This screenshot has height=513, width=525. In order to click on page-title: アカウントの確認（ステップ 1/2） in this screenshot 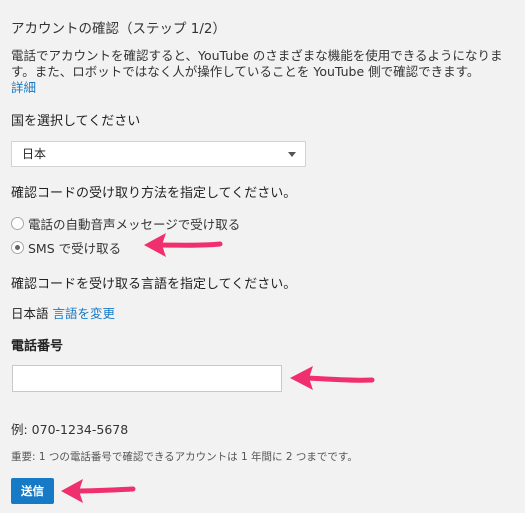, I will do `click(119, 29)`.